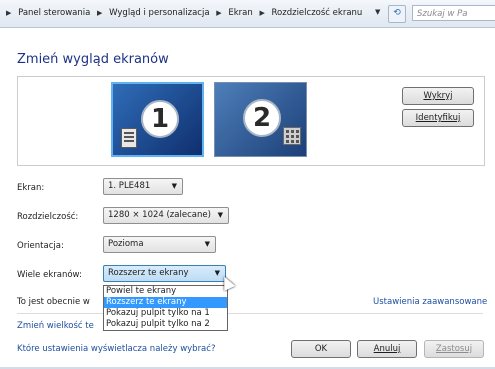 The width and height of the screenshot is (495, 369). I want to click on orientation-label: Orientacja:, so click(40, 246).